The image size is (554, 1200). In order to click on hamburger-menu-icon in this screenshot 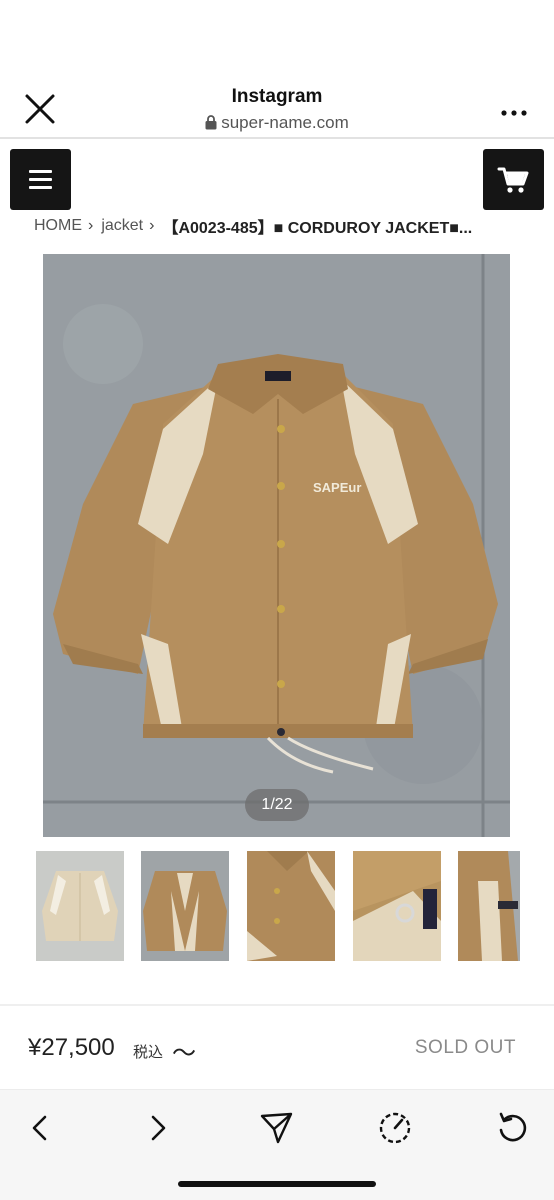, I will do `click(40, 179)`.